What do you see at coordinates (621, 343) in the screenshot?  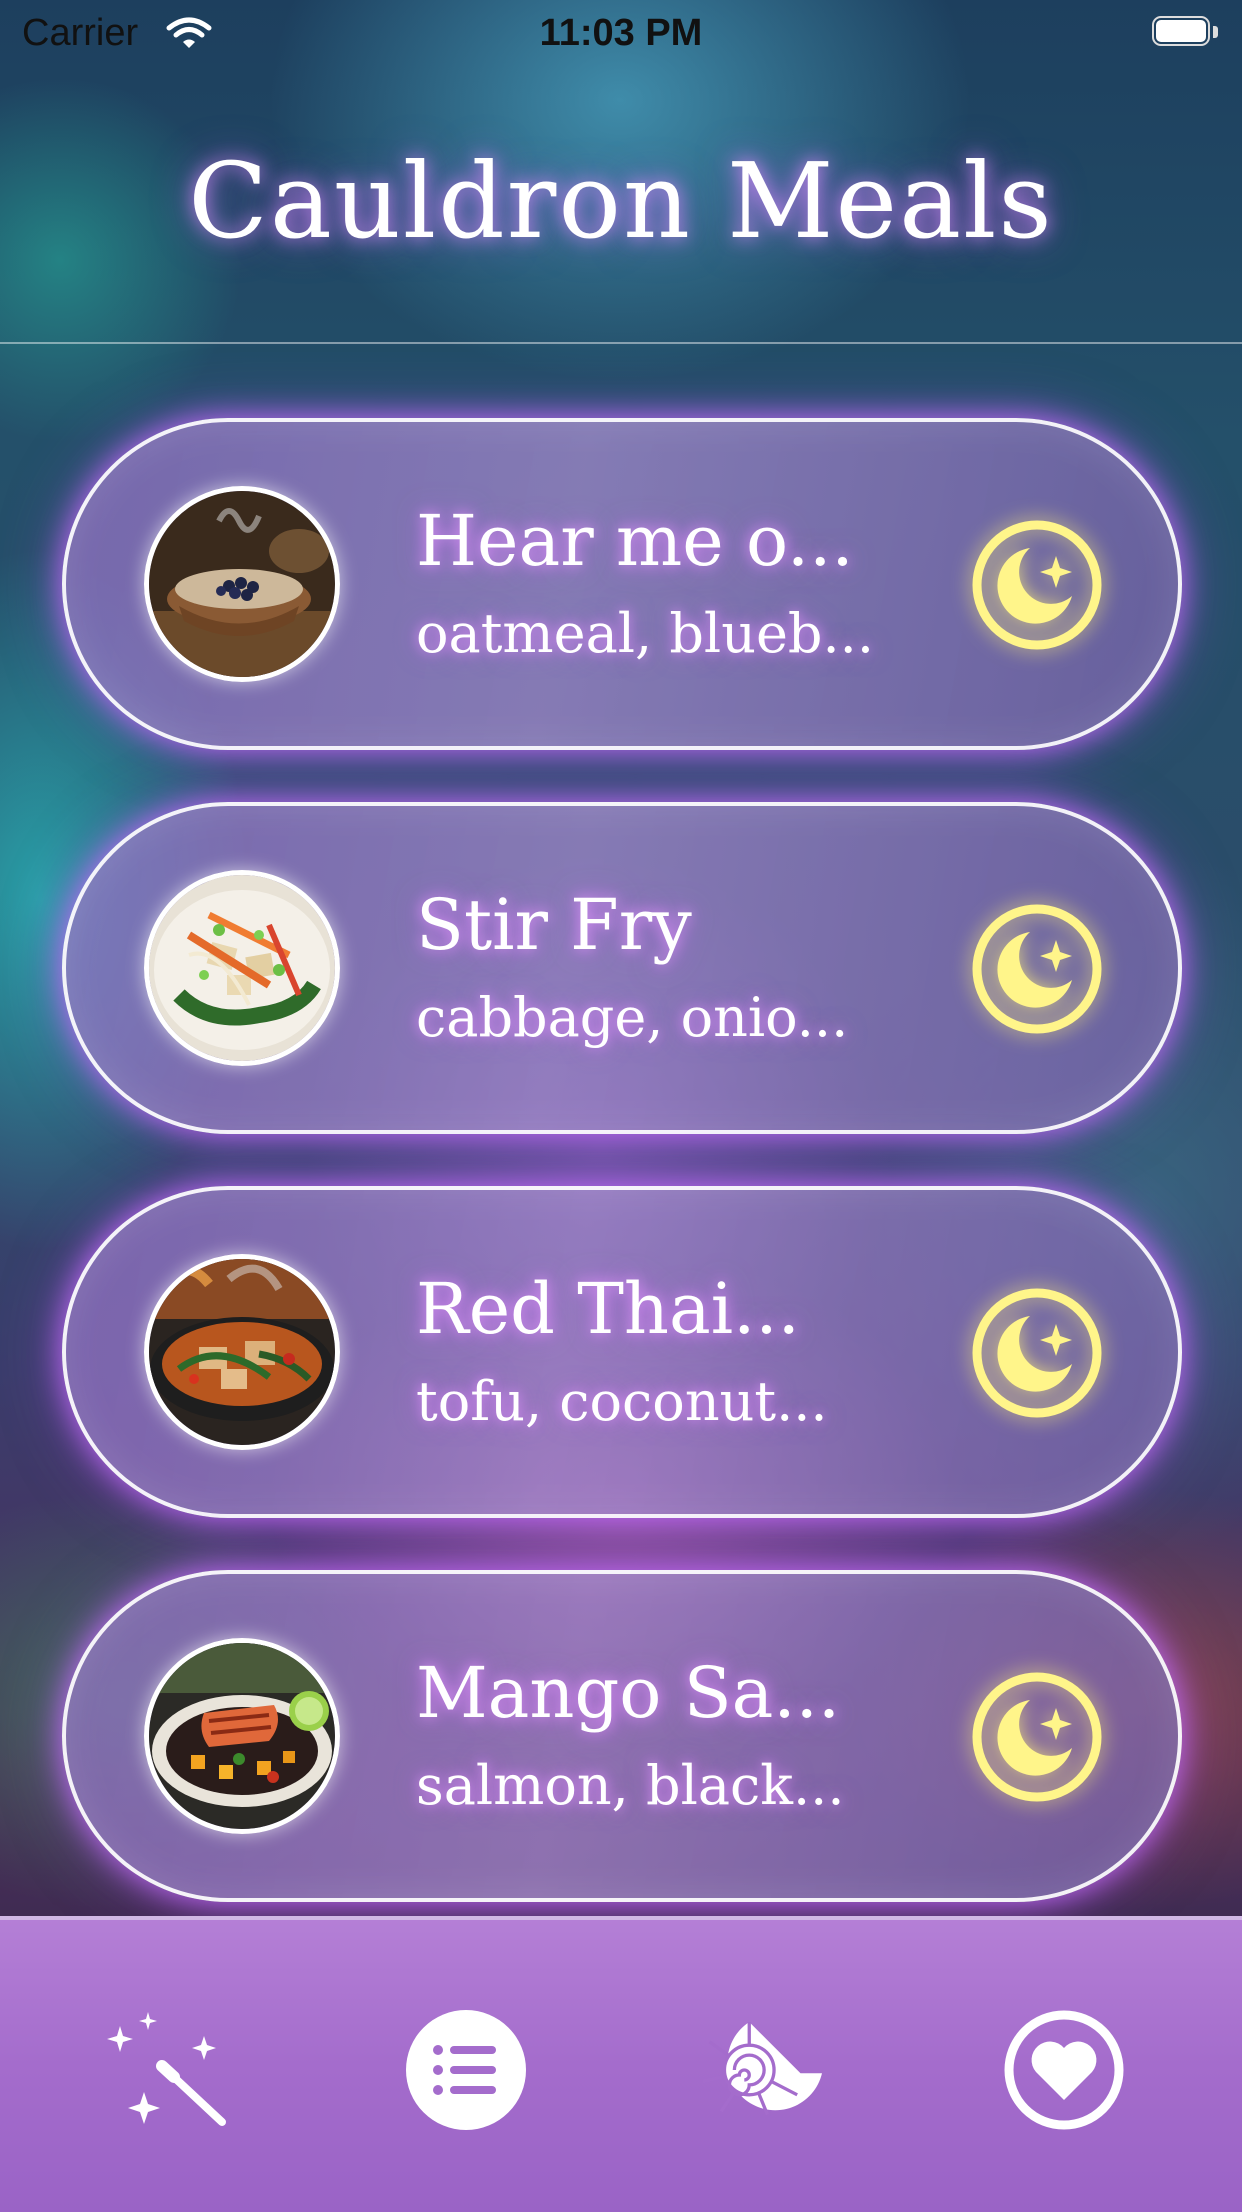 I see `title-divider` at bounding box center [621, 343].